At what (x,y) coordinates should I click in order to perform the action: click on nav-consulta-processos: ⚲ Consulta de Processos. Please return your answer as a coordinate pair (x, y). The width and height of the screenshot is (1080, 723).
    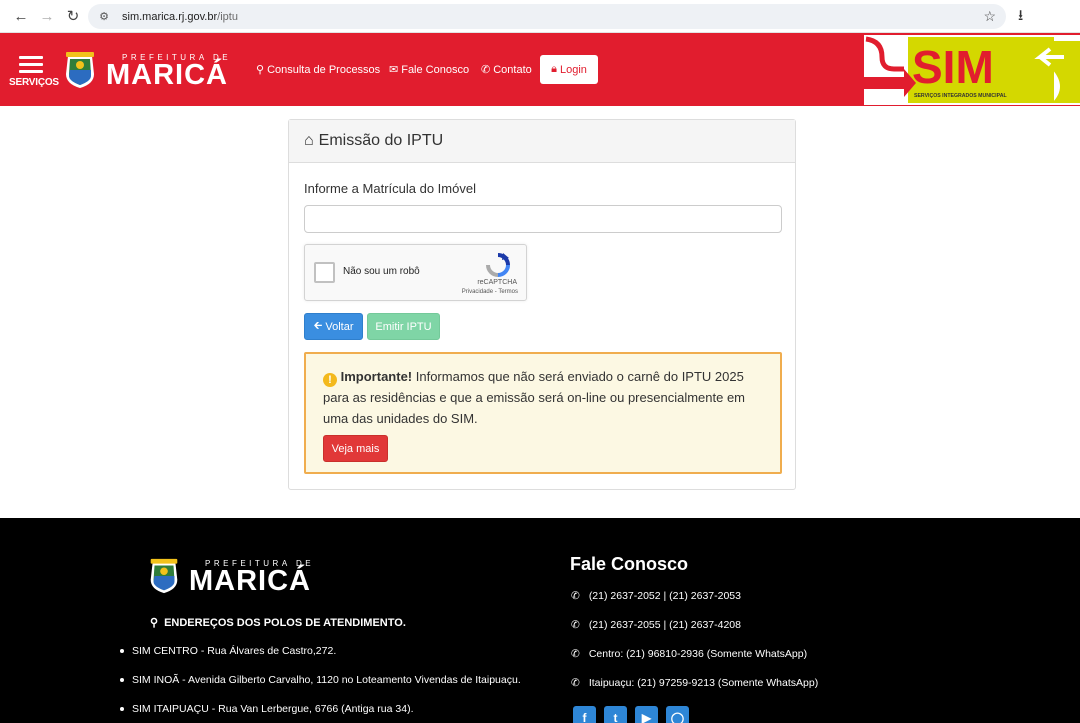
    Looking at the image, I should click on (318, 70).